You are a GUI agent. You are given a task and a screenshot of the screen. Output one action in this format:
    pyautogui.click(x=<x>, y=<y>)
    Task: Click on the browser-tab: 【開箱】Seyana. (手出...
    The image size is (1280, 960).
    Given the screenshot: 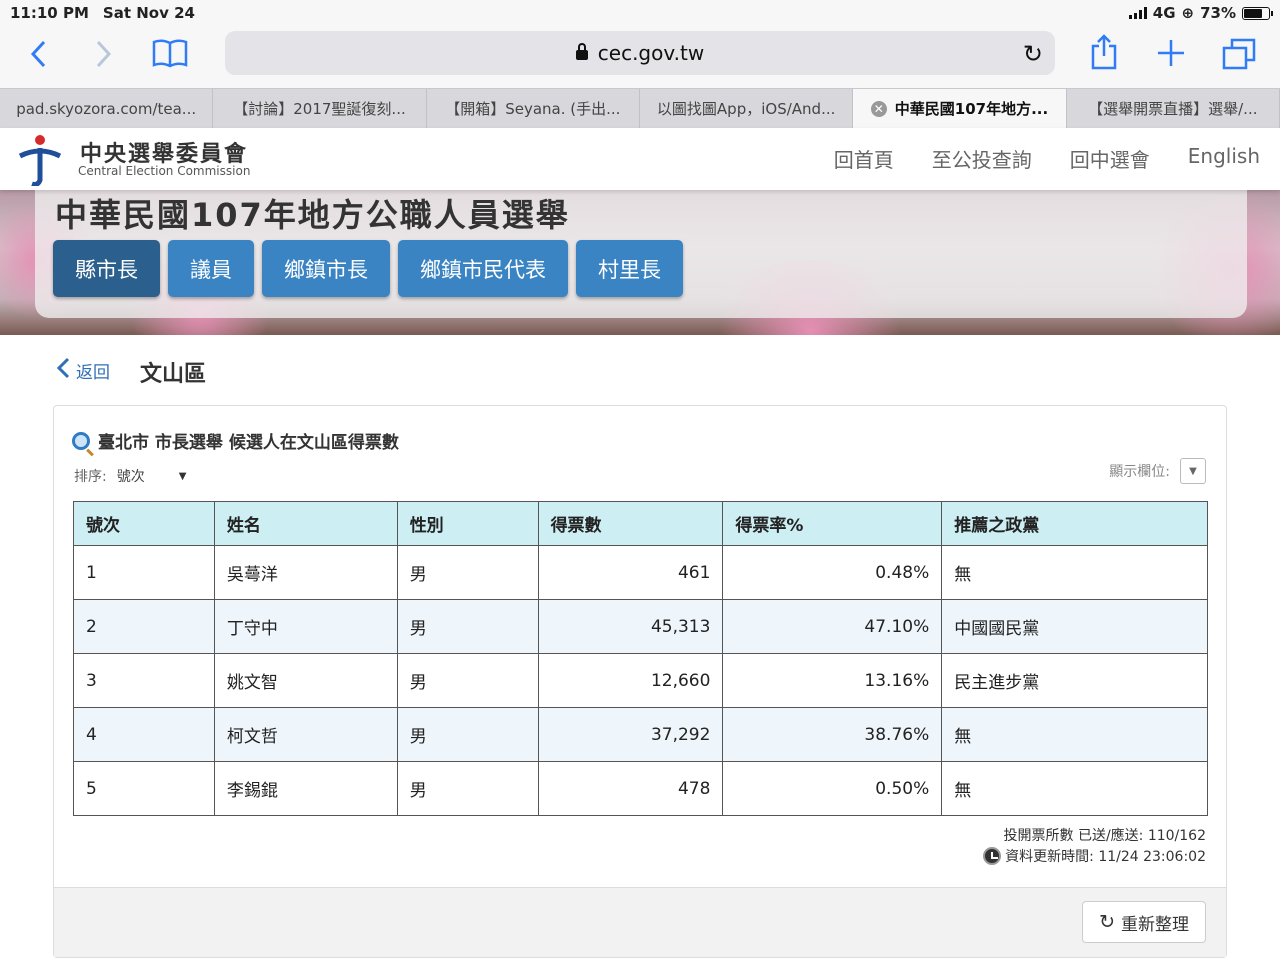 What is the action you would take?
    pyautogui.click(x=533, y=108)
    